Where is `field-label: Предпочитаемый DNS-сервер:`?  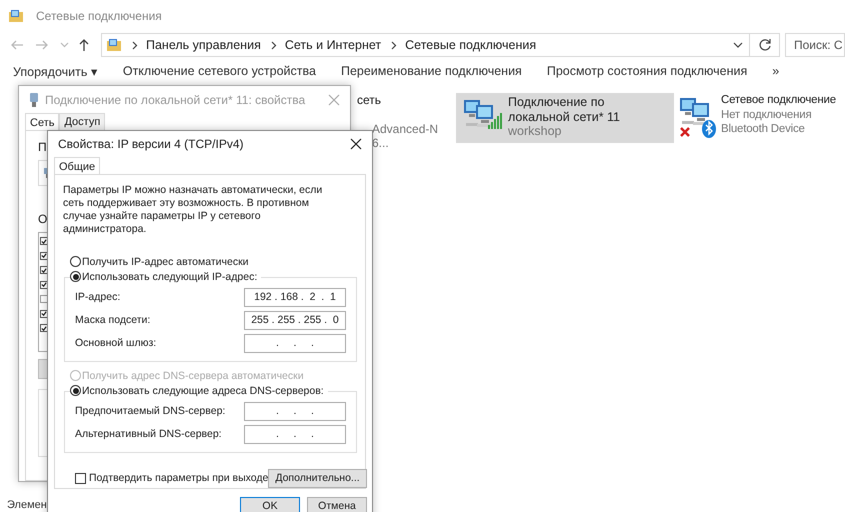 field-label: Предпочитаемый DNS-сервер: is located at coordinates (150, 411).